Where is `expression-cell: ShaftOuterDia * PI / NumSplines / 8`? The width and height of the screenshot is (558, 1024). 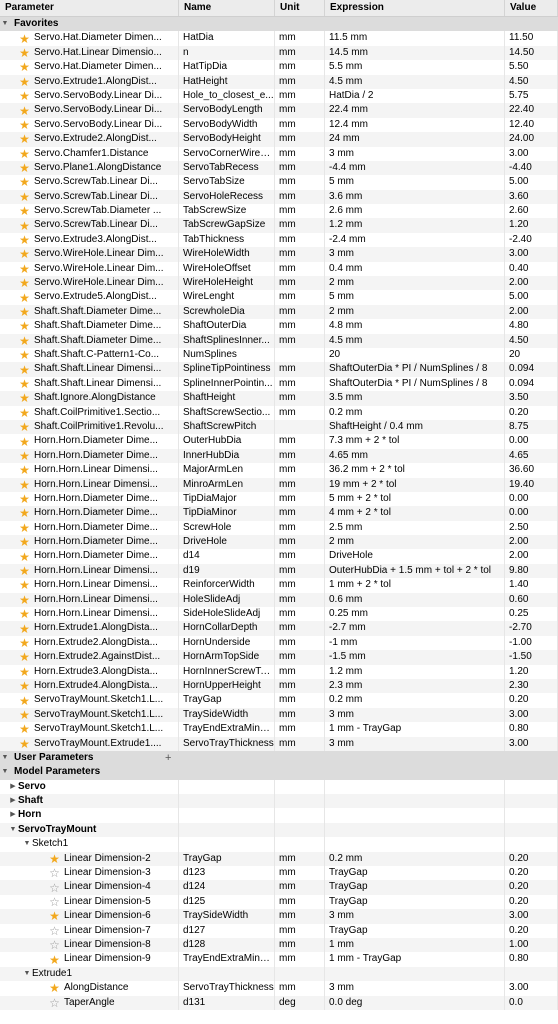
expression-cell: ShaftOuterDia * PI / NumSplines / 8 is located at coordinates (415, 369).